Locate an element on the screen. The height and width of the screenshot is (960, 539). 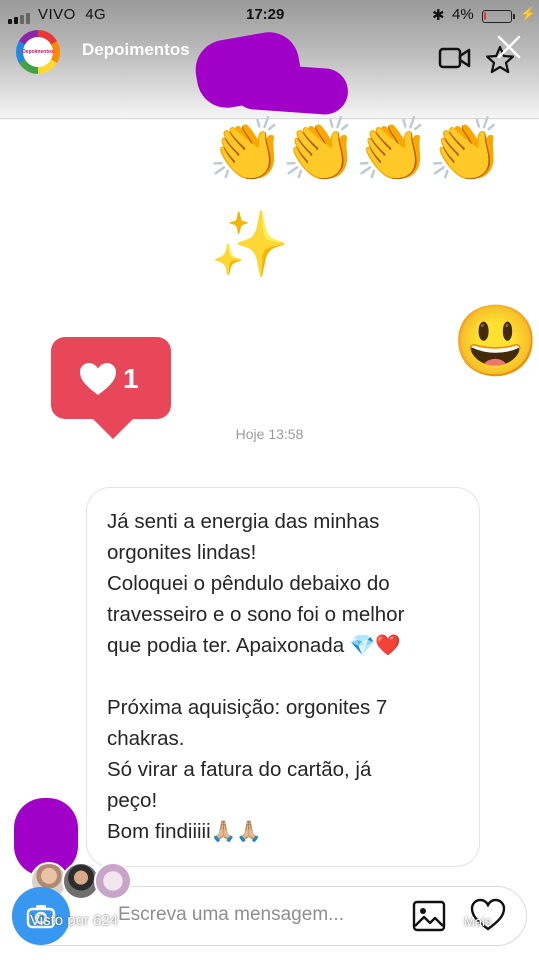
more-dots-icon: ••• is located at coordinates (482, 883).